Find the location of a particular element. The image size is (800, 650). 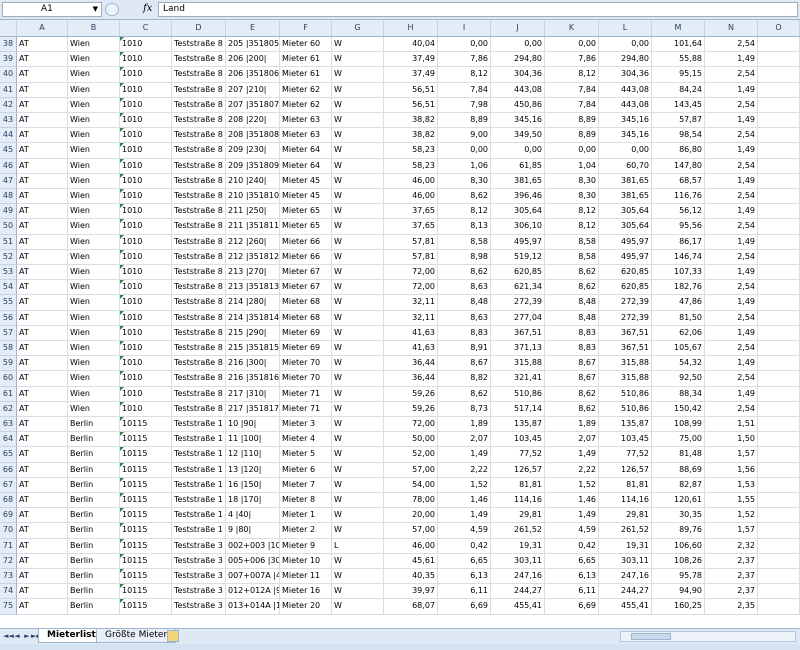

cell-i: 6,65 is located at coordinates (464, 561).